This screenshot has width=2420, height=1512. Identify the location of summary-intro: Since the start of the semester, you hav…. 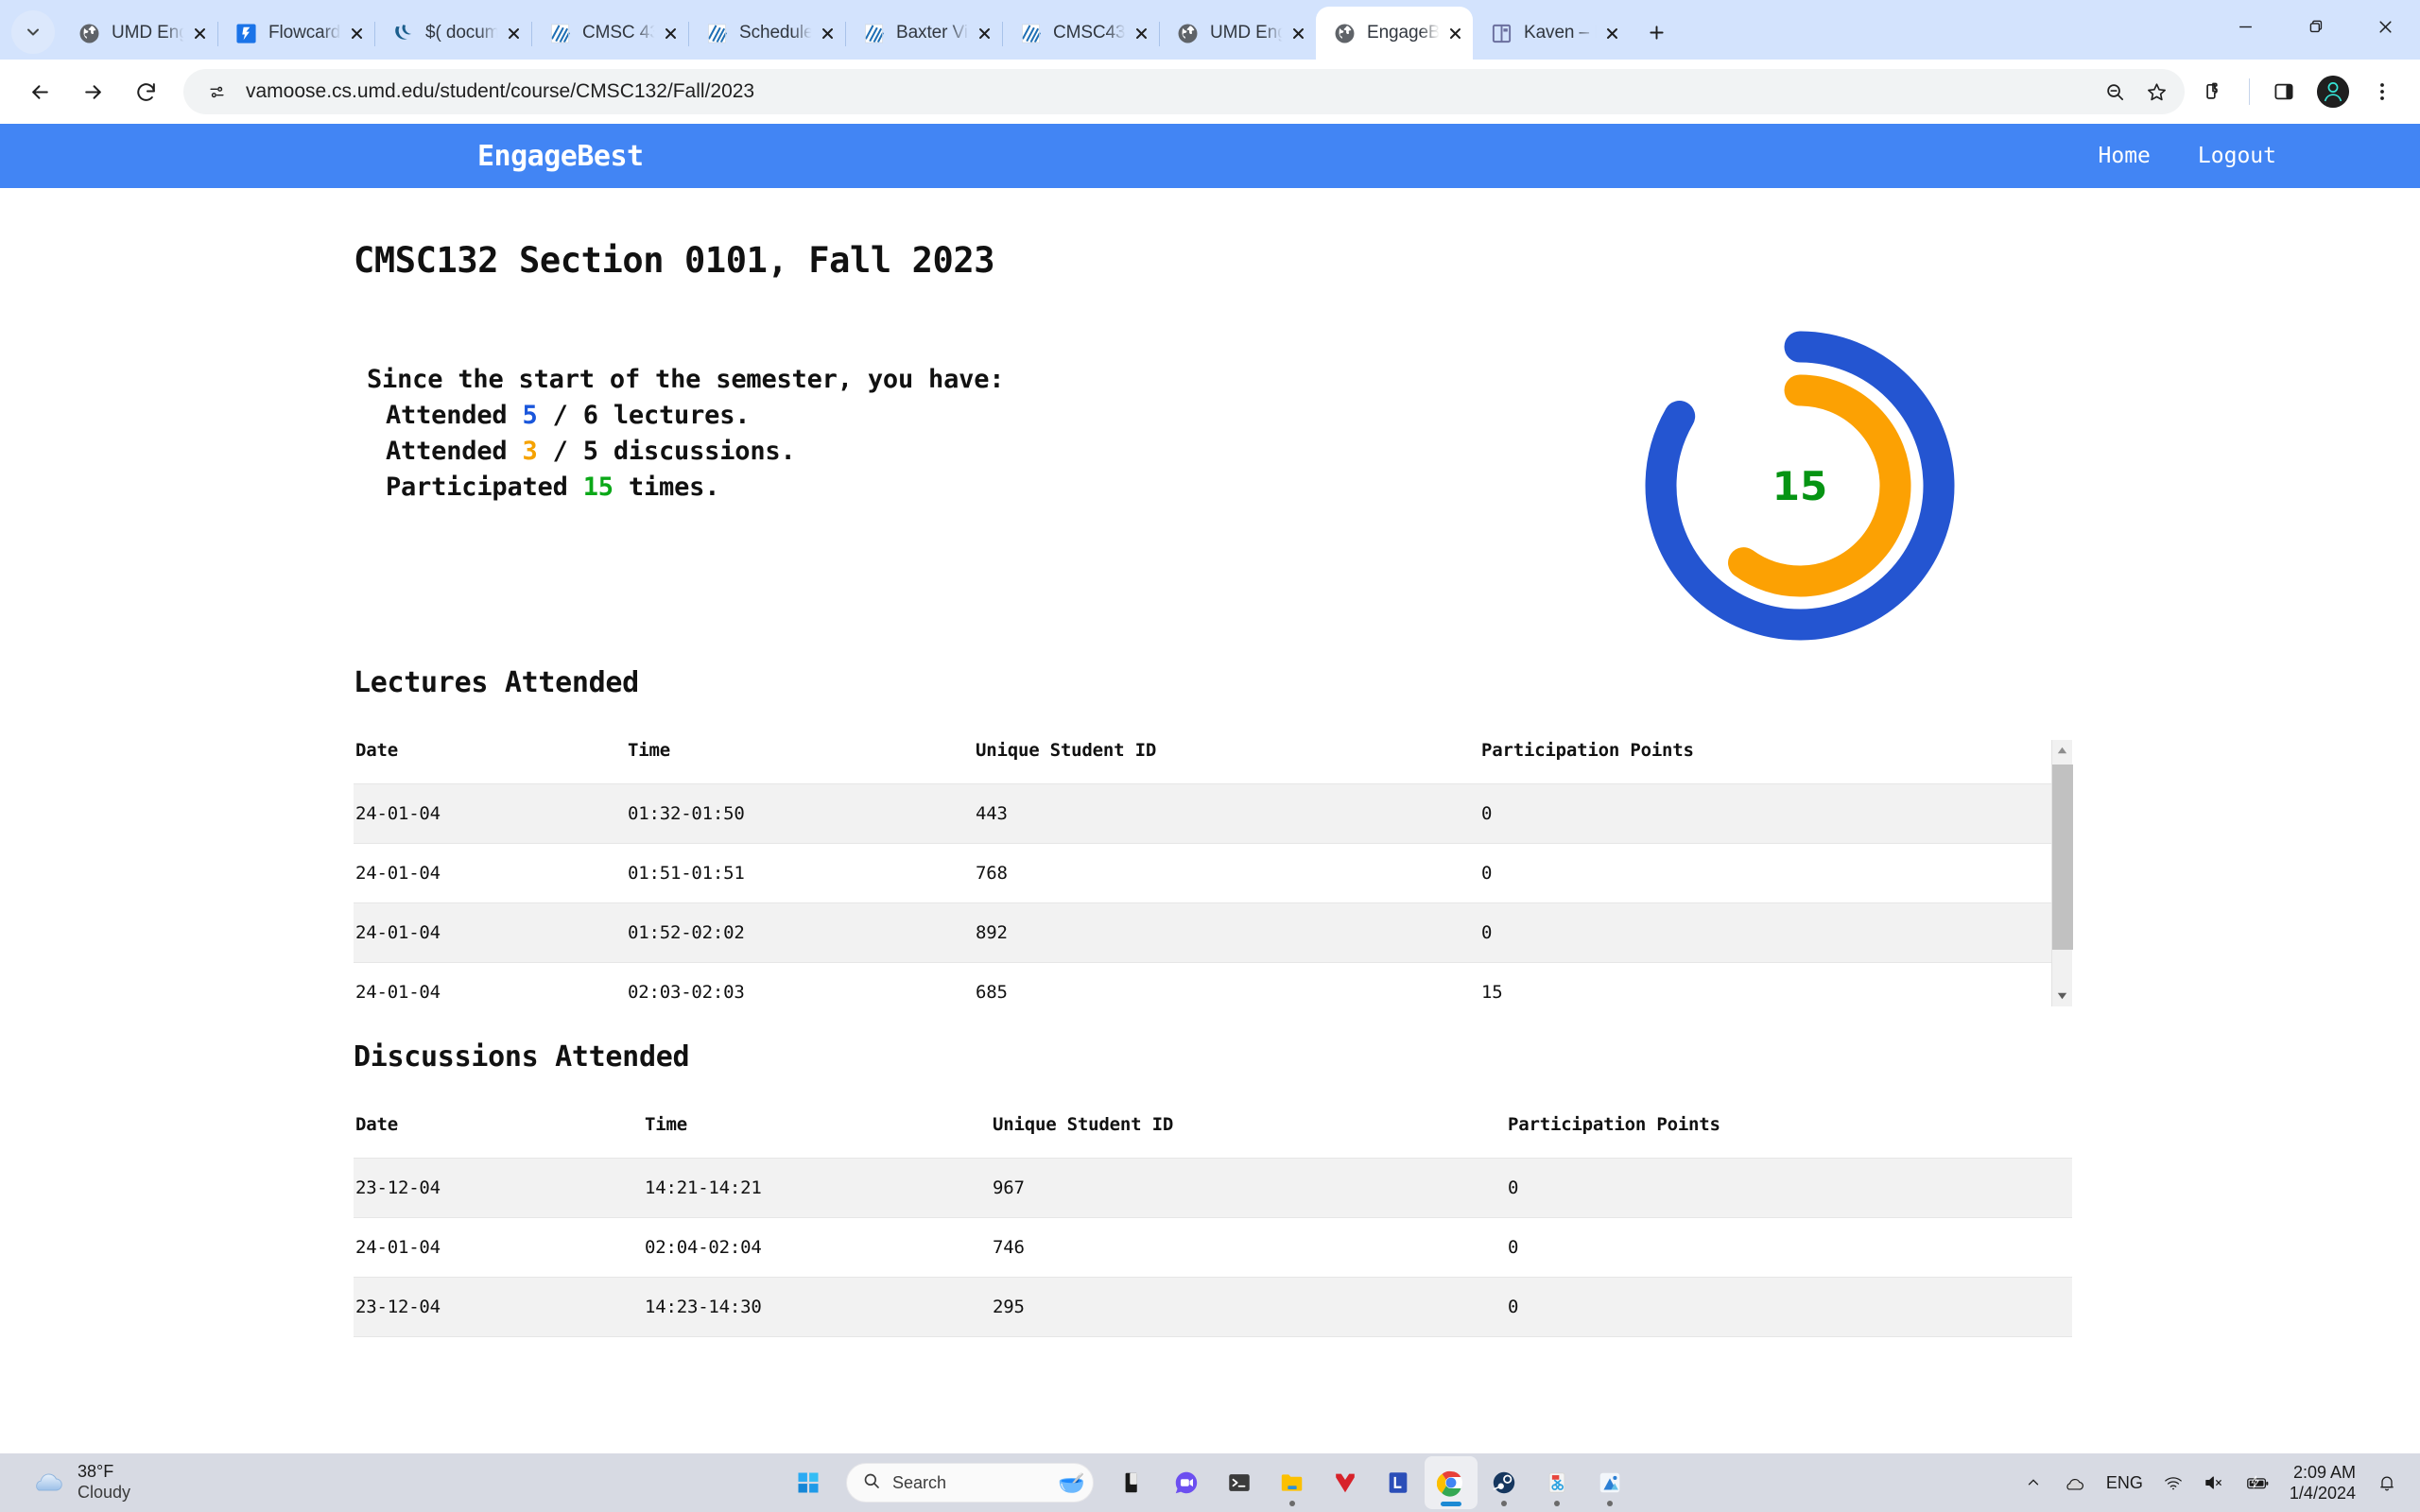
(686, 379).